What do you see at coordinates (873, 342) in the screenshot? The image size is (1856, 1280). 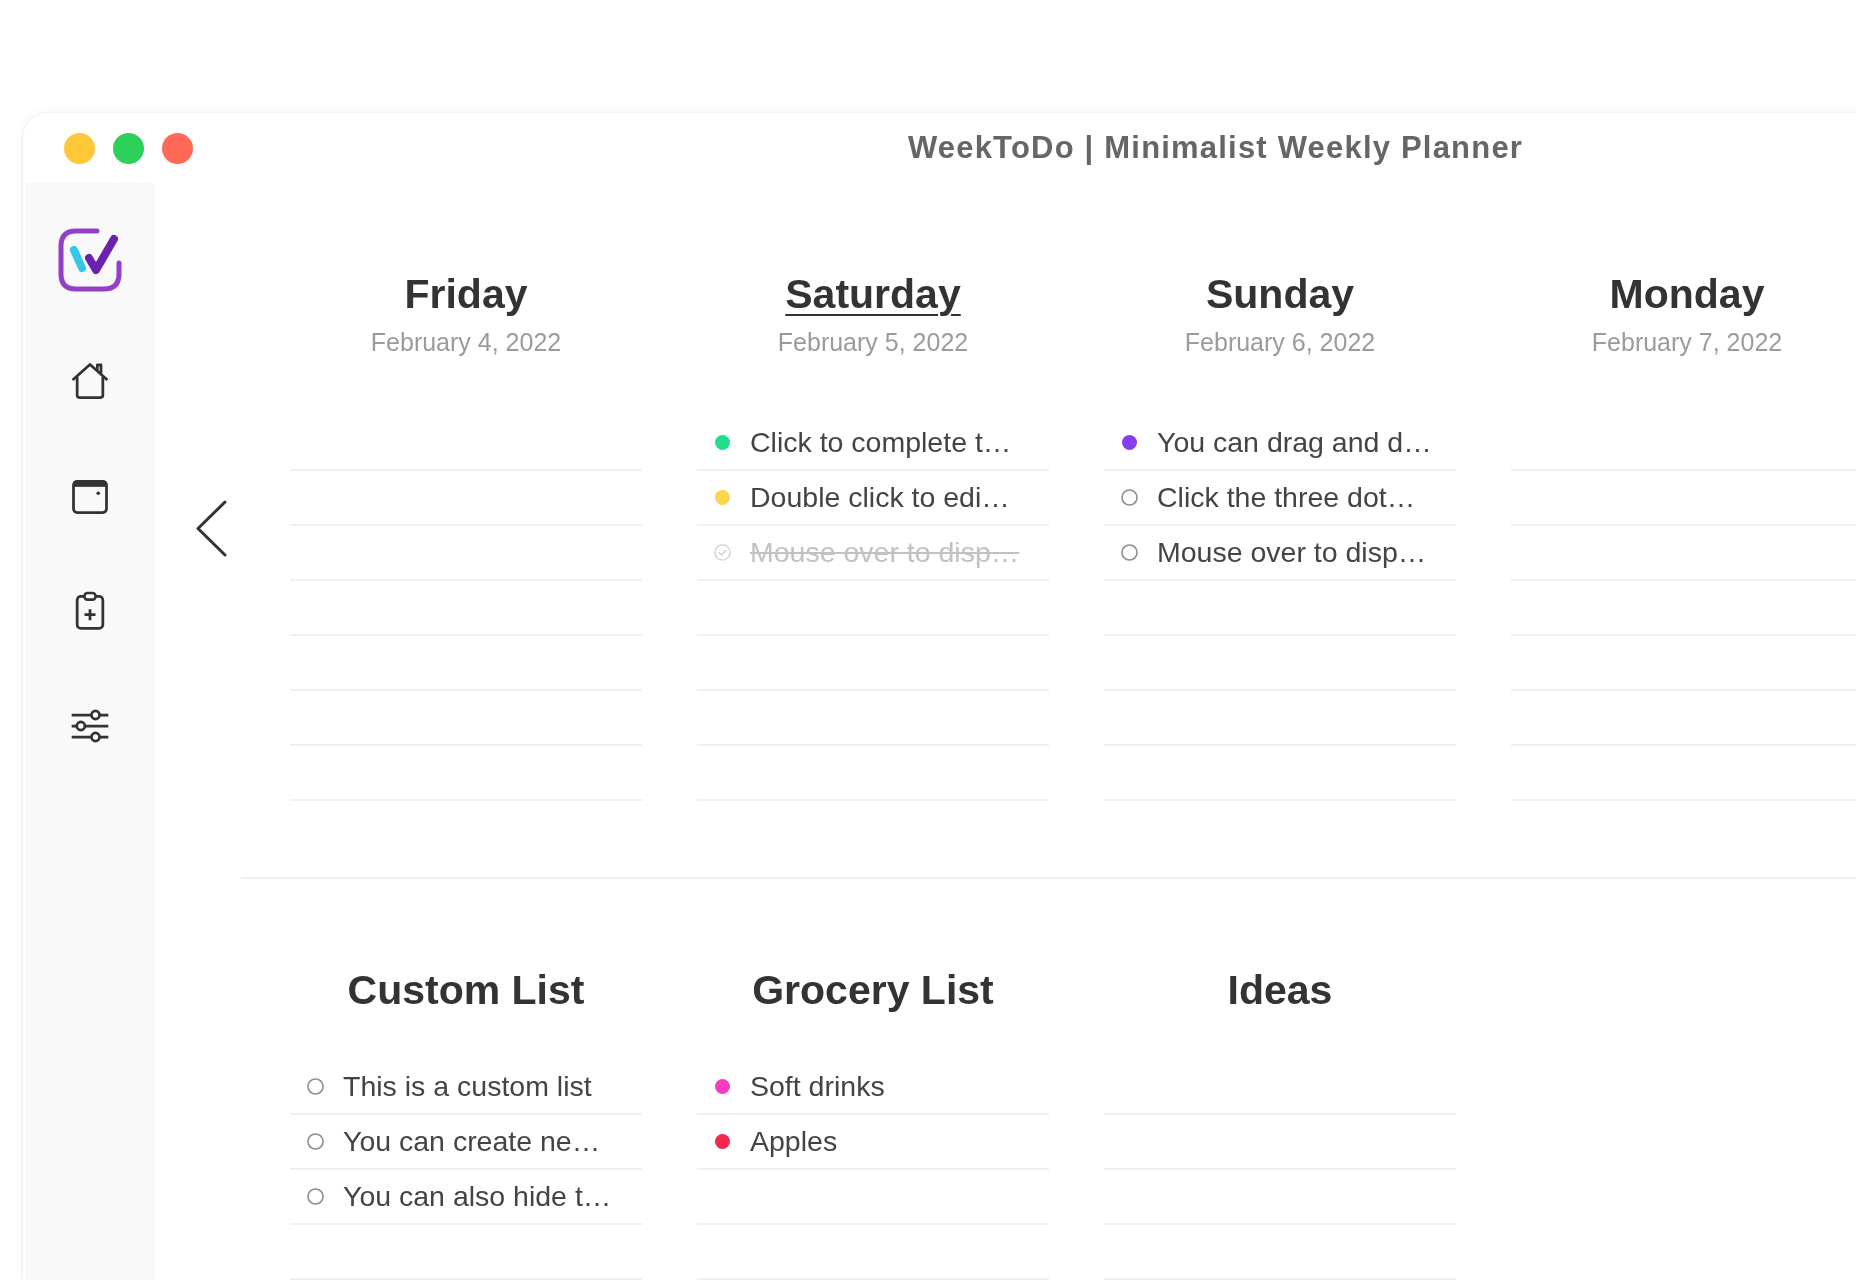 I see `day-date: February 5, 2022` at bounding box center [873, 342].